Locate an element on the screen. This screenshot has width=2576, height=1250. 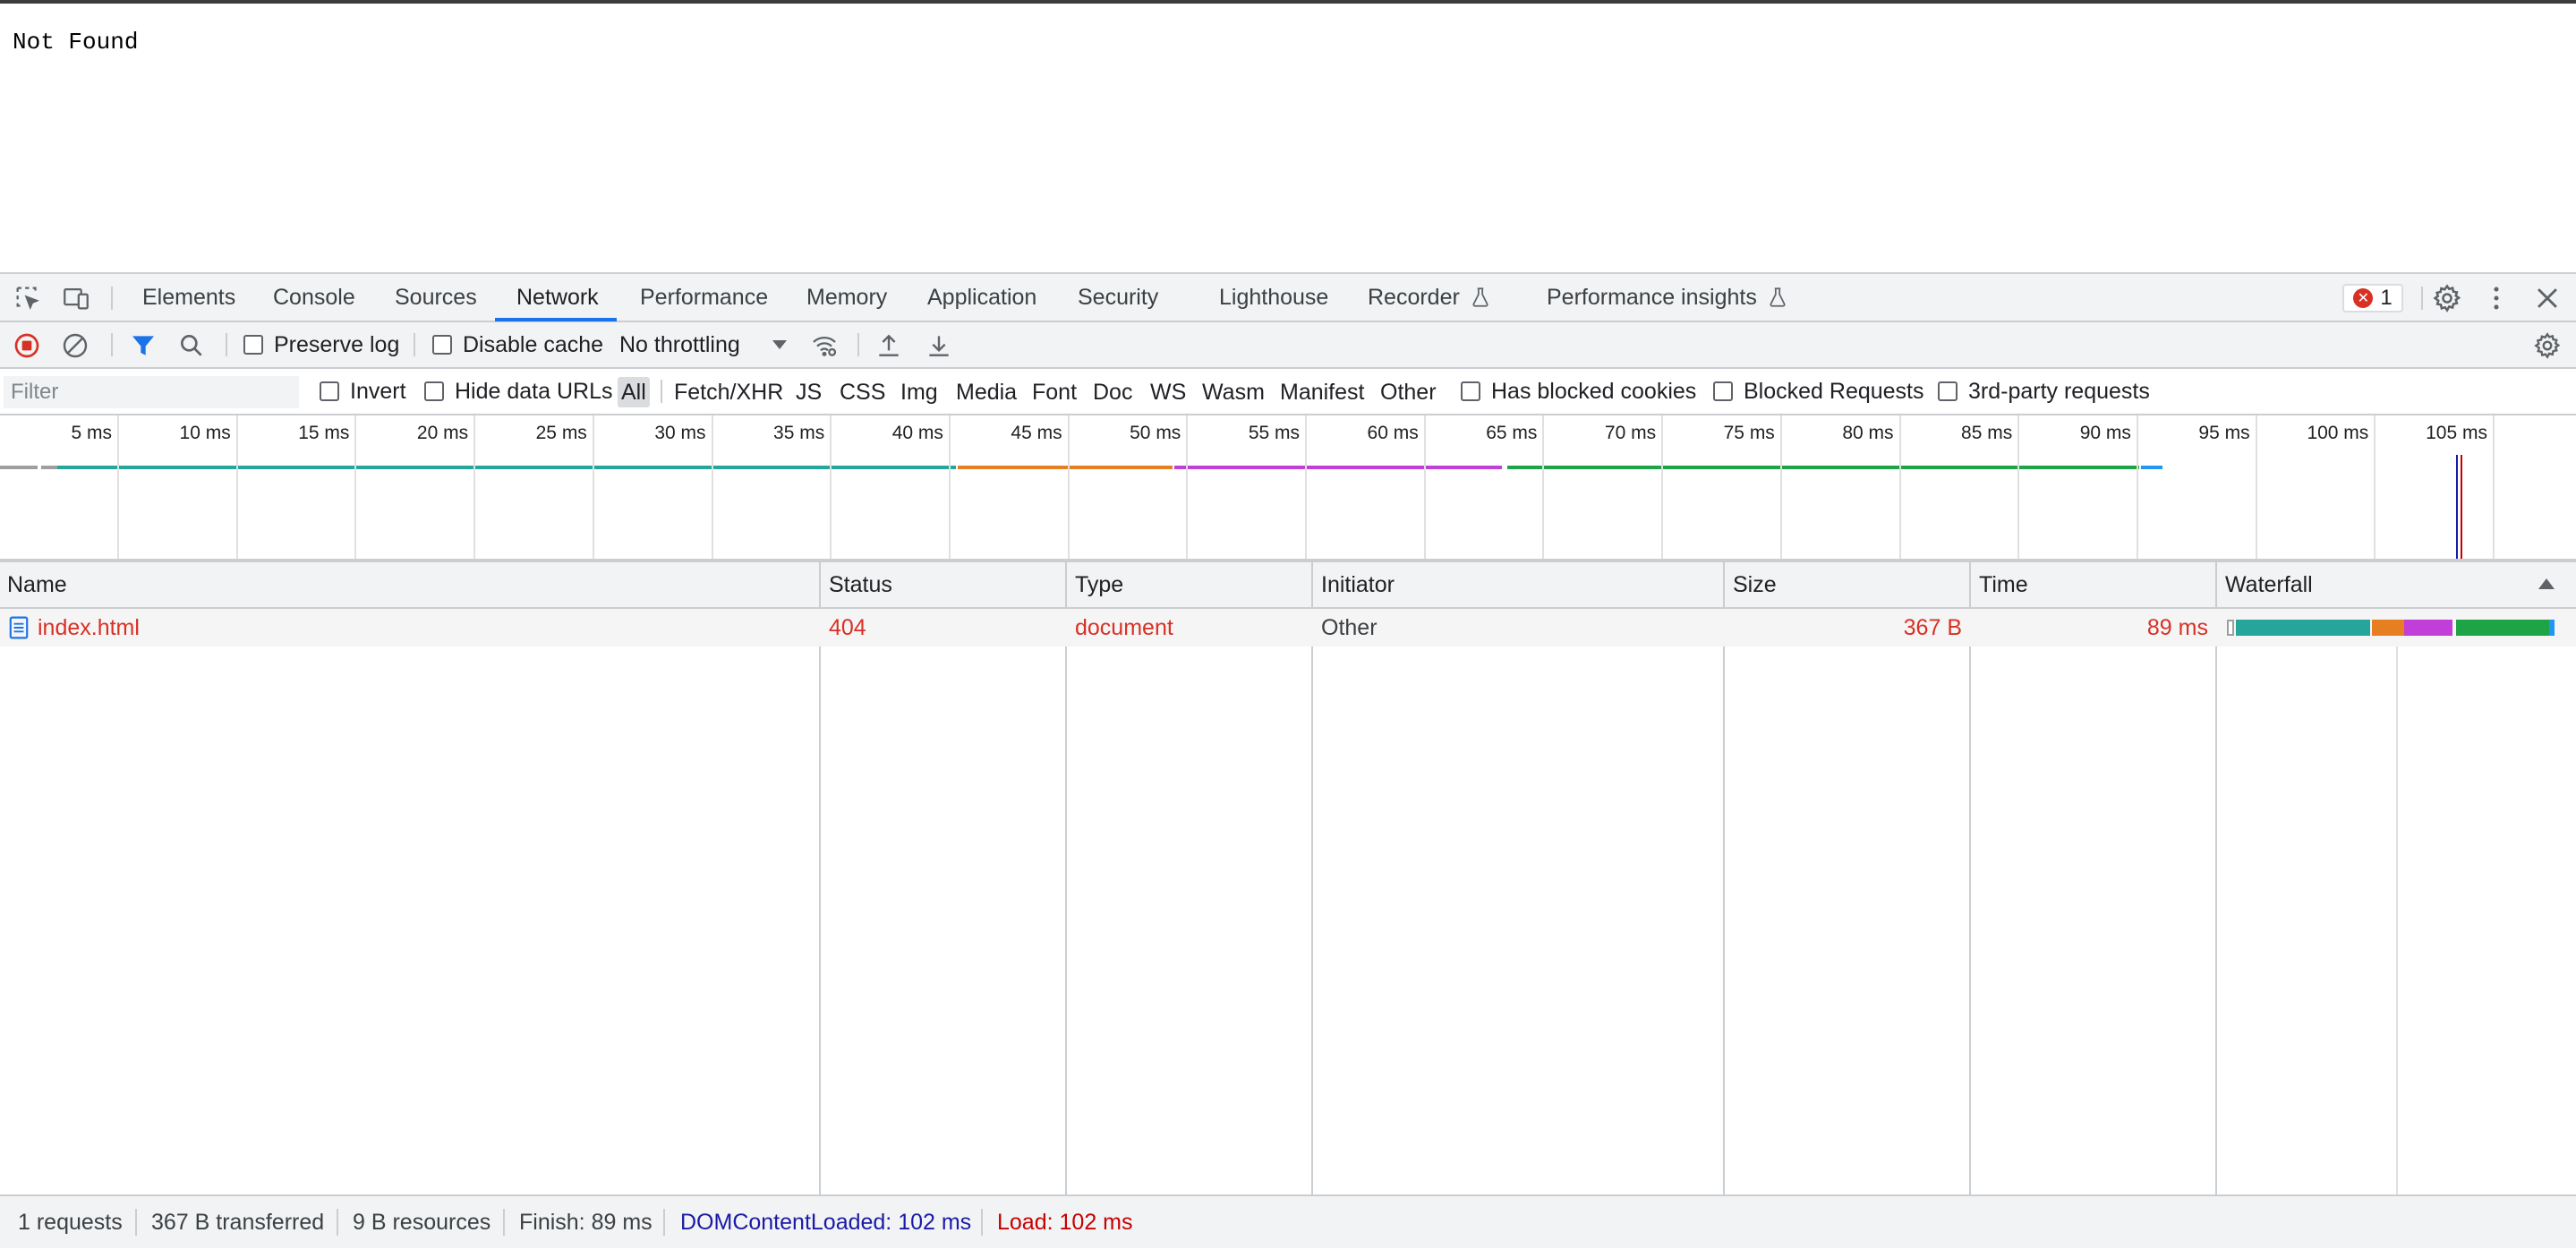
export-har-icon is located at coordinates (939, 346).